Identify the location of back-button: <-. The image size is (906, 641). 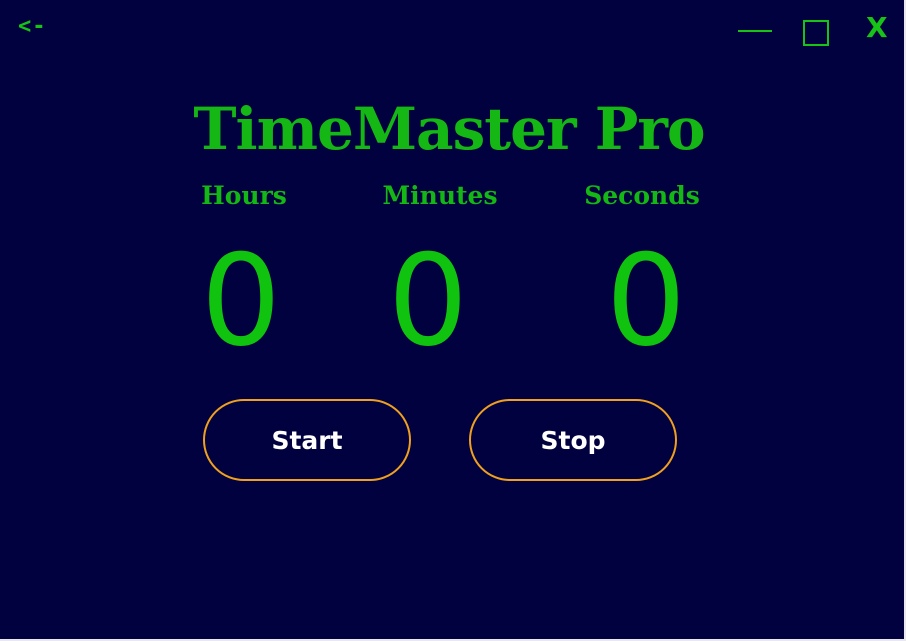
(32, 27).